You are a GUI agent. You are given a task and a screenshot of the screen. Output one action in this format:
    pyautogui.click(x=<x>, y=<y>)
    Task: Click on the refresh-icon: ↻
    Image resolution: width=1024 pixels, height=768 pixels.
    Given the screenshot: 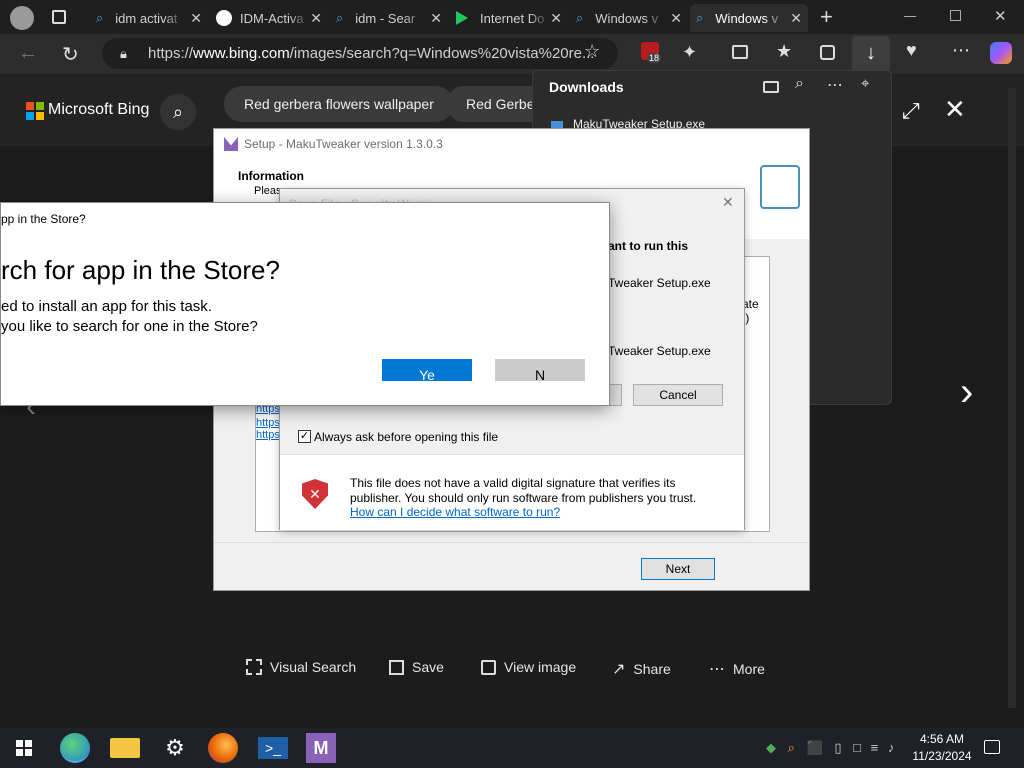 What is the action you would take?
    pyautogui.click(x=70, y=54)
    